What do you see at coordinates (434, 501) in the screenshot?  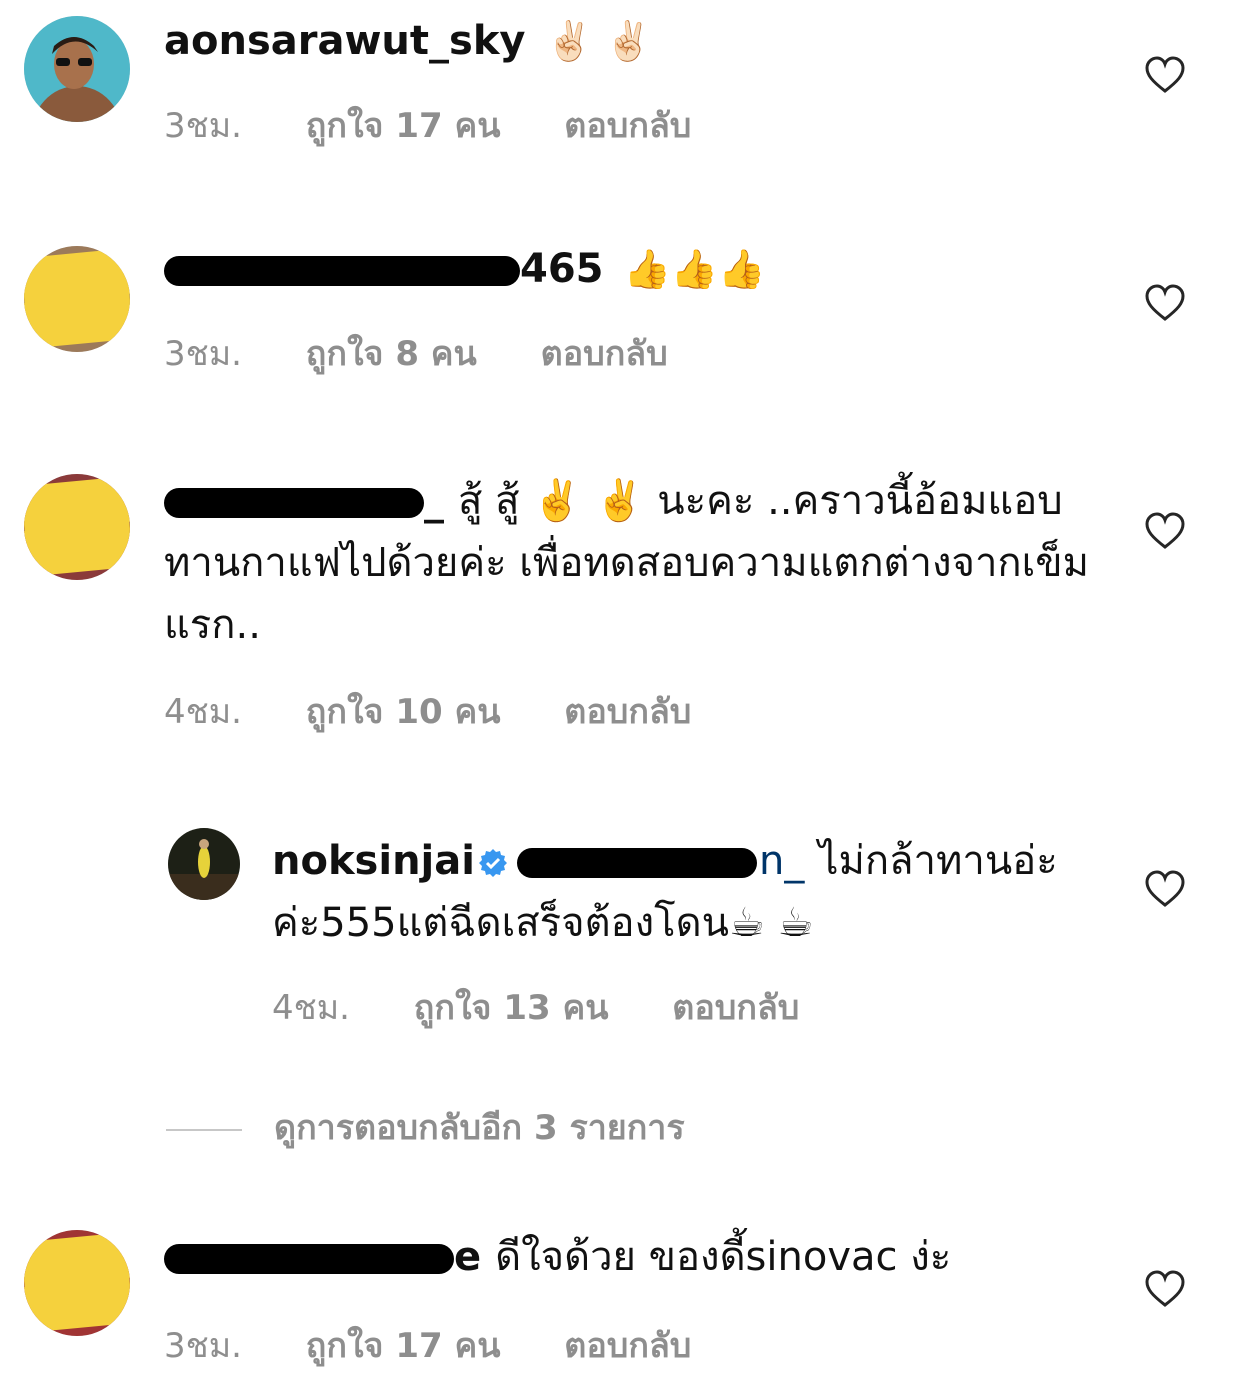 I see `username: _` at bounding box center [434, 501].